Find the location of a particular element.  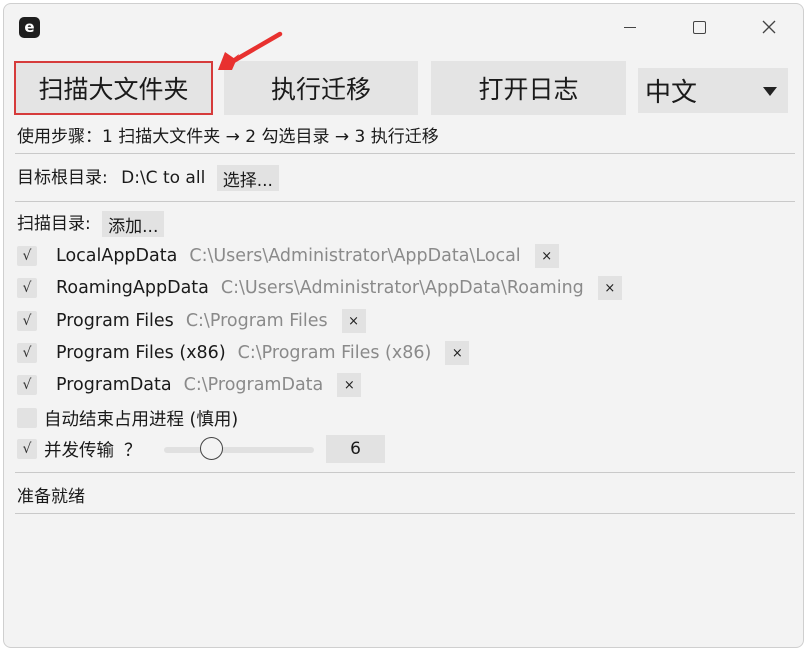

minimize-button is located at coordinates (630, 27).